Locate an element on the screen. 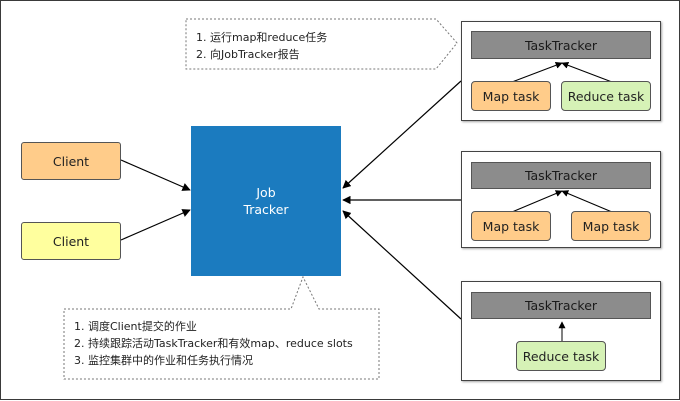 This screenshot has width=680, height=401. note-jobtracker-line: 3. 监控集群中的作业和任务执行情况 is located at coordinates (163, 360).